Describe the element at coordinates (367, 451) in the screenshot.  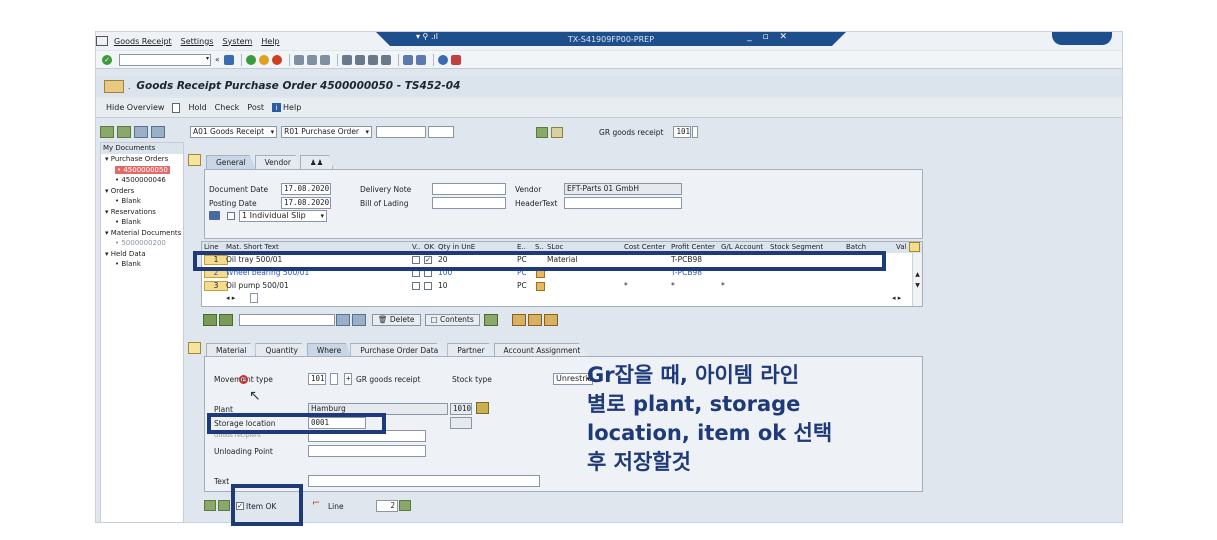
I see `unloading-point-input` at that location.